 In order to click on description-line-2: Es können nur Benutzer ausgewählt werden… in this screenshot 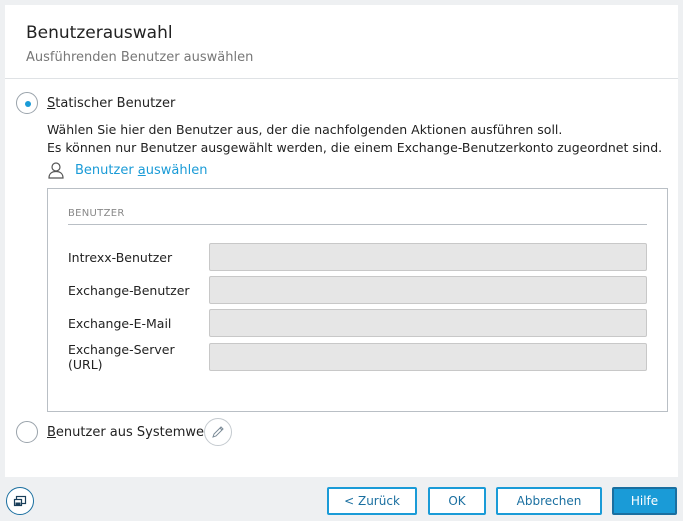, I will do `click(355, 147)`.